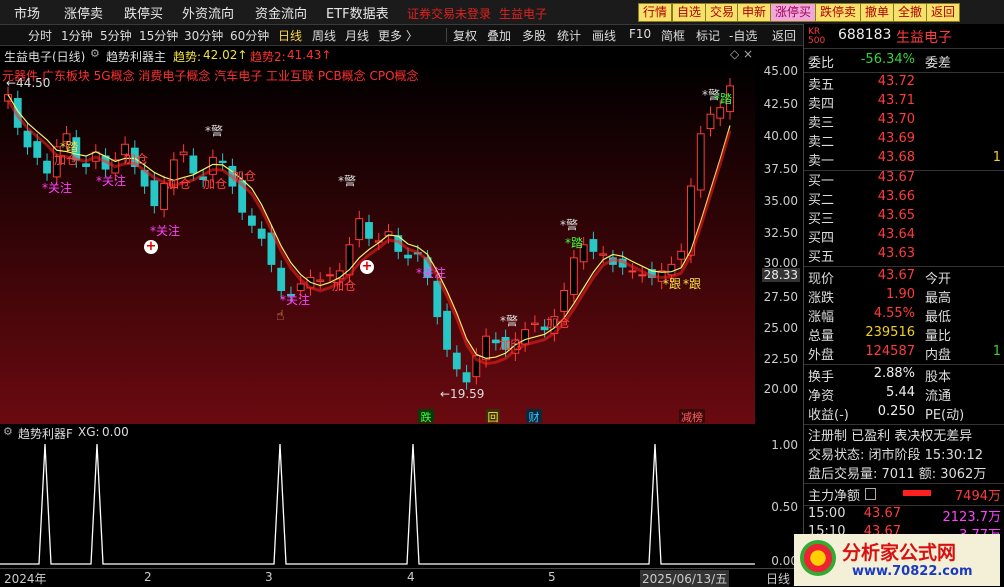 Image resolution: width=1004 pixels, height=587 pixels. What do you see at coordinates (748, 54) in the screenshot?
I see `close-icon: ×` at bounding box center [748, 54].